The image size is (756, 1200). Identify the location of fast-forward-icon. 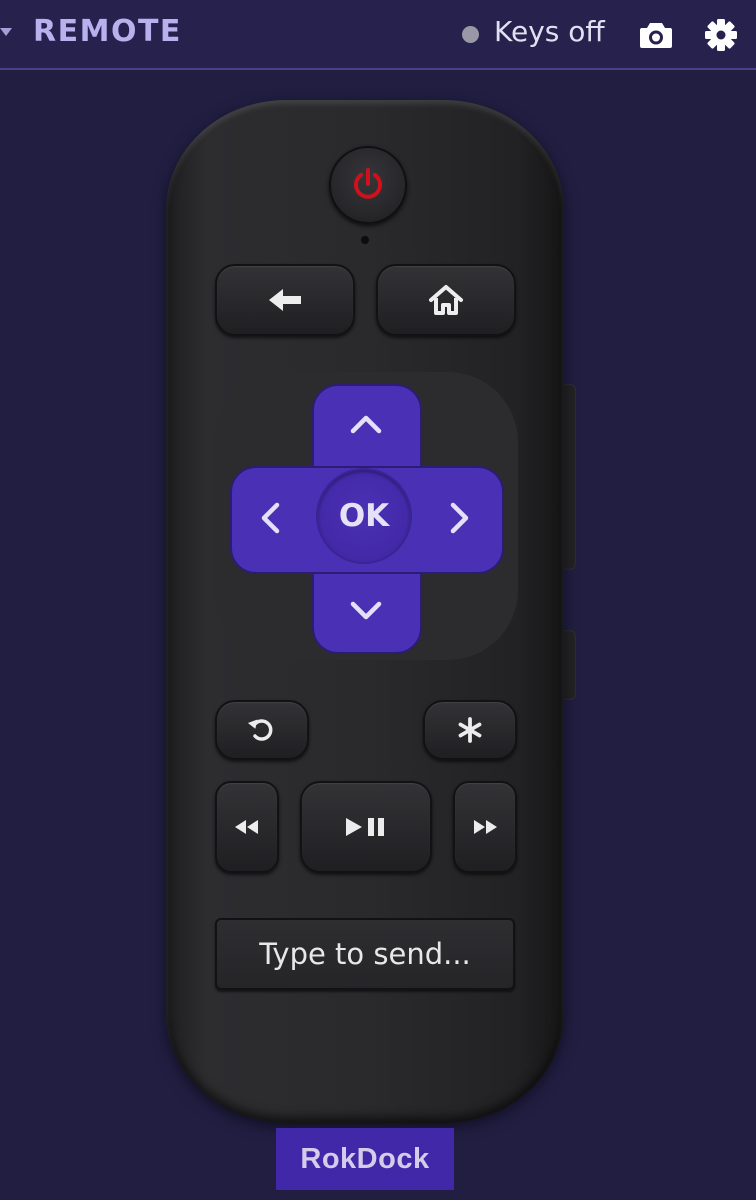
(485, 827).